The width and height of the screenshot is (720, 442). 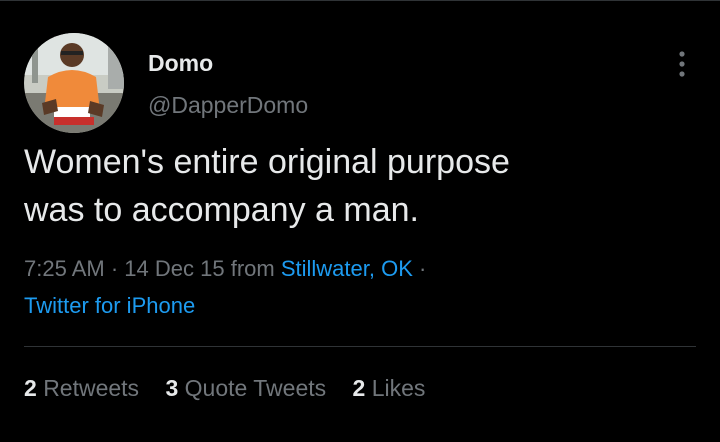 I want to click on likes-label: Likes, so click(x=398, y=388).